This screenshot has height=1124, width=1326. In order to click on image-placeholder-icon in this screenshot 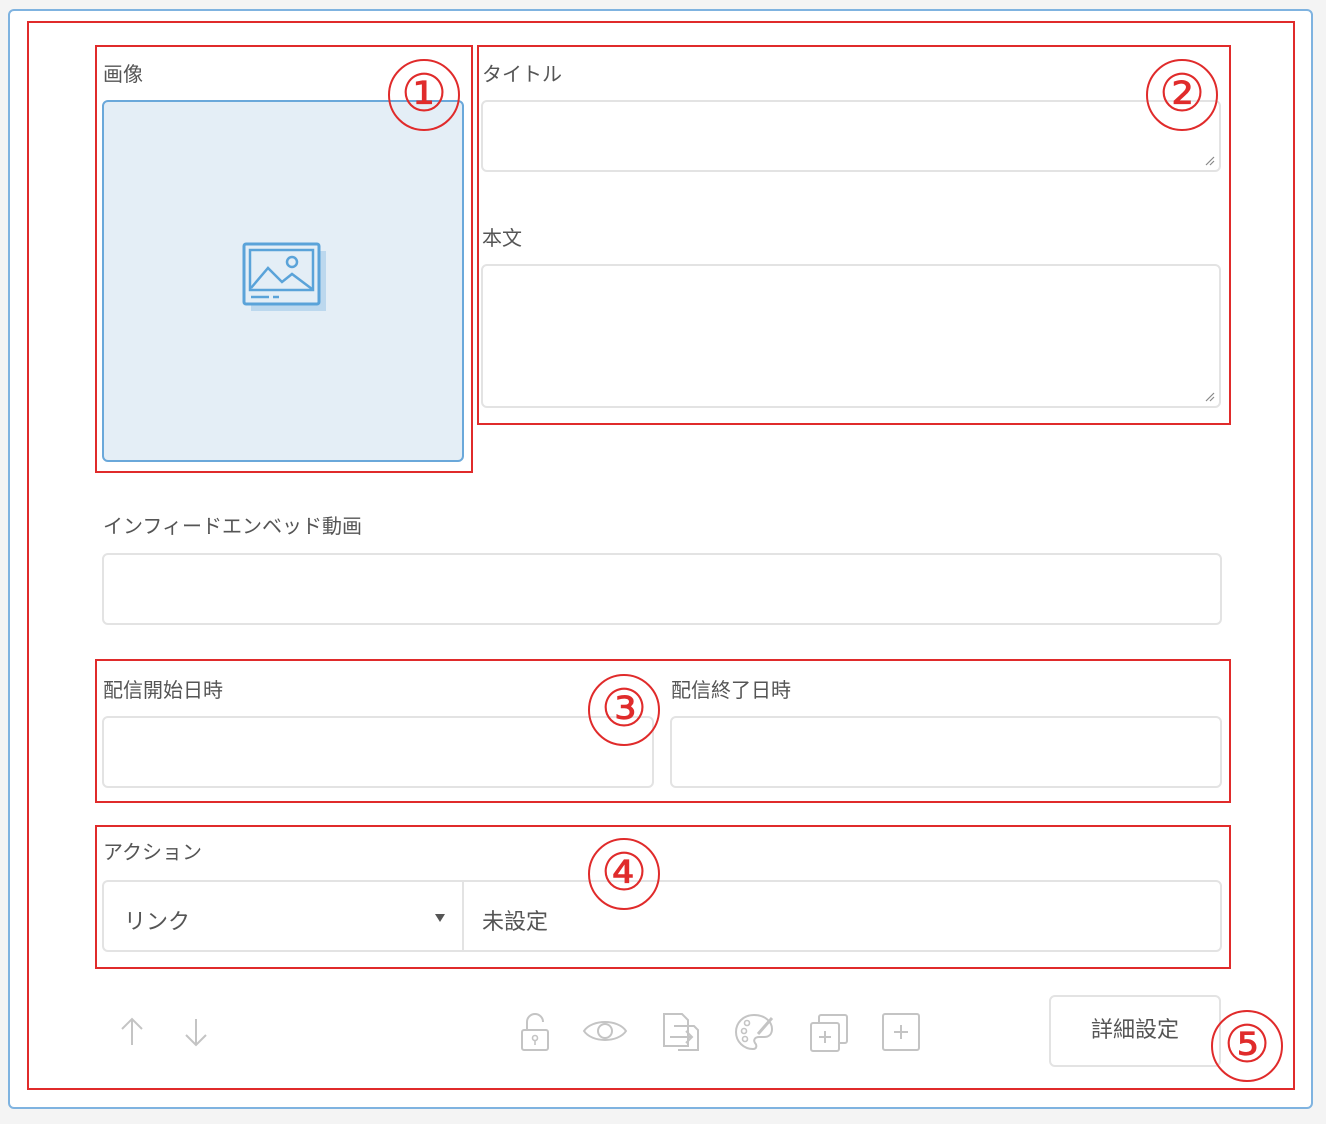, I will do `click(284, 276)`.